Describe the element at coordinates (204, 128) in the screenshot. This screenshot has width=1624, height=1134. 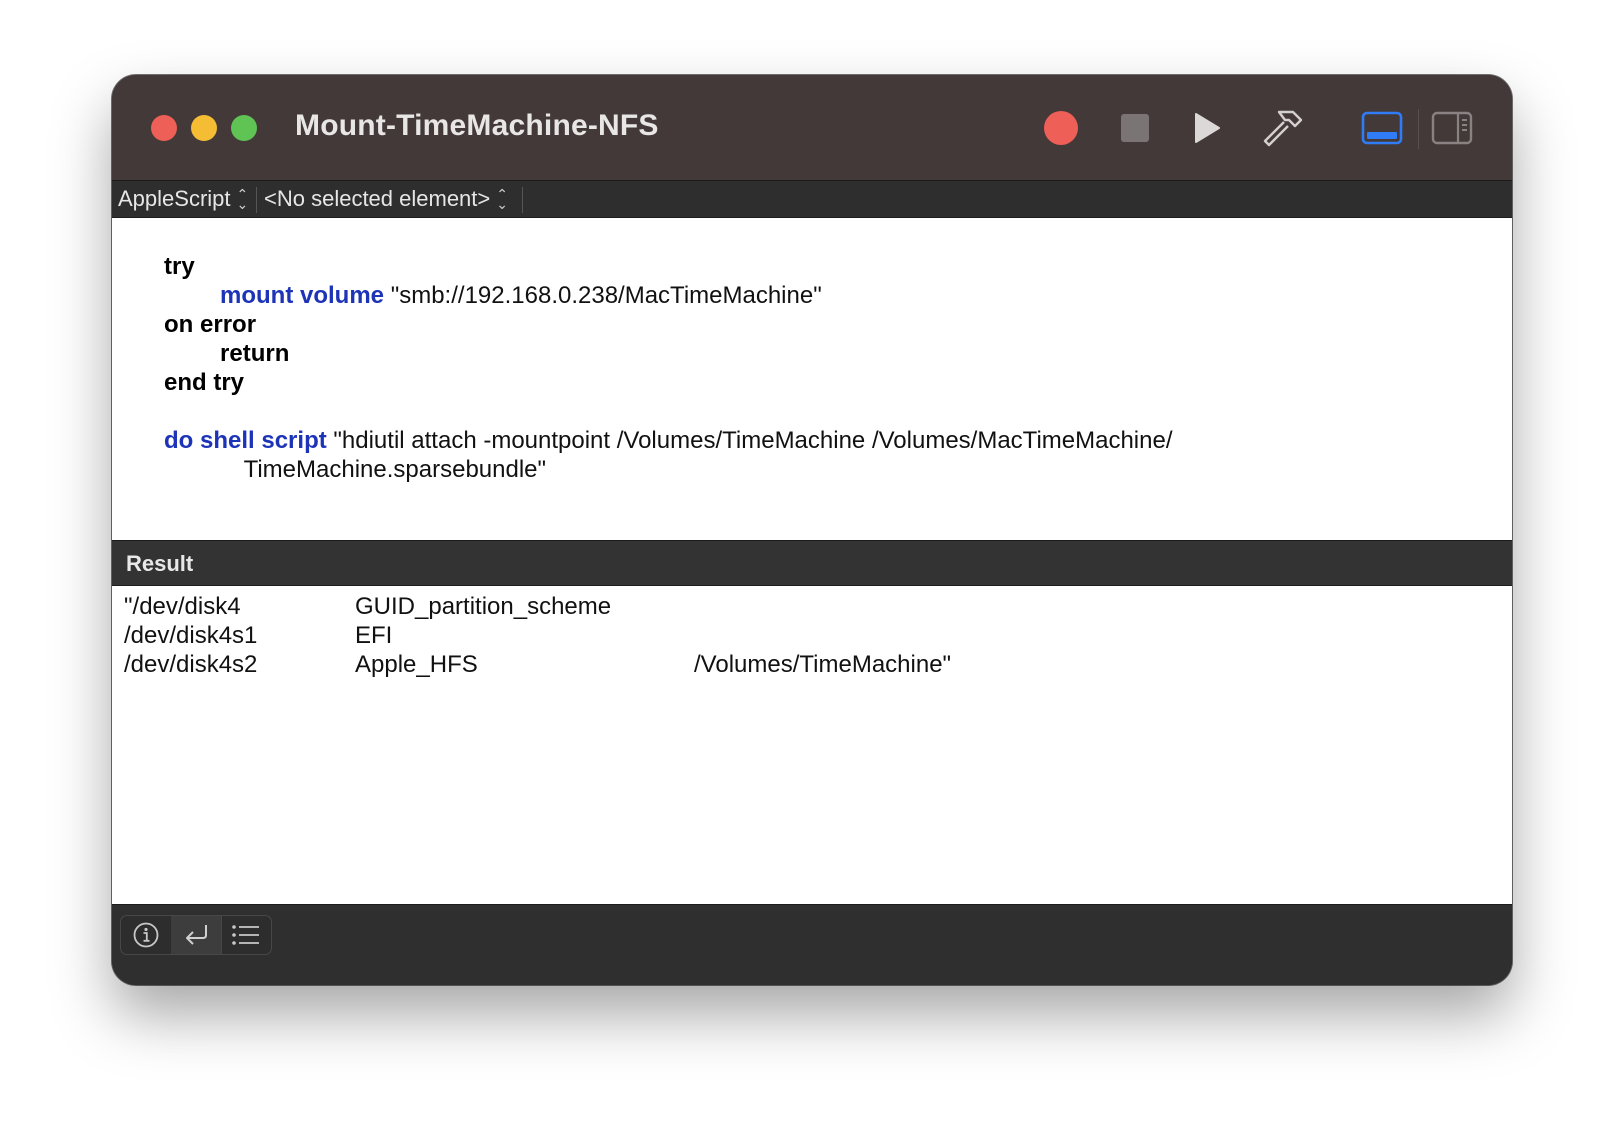
I see `minimize-window-button` at that location.